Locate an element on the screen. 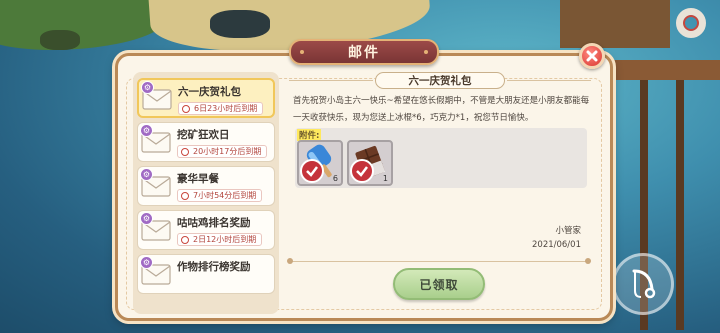  expiry-text: 20小时17分后到期 is located at coordinates (227, 151).